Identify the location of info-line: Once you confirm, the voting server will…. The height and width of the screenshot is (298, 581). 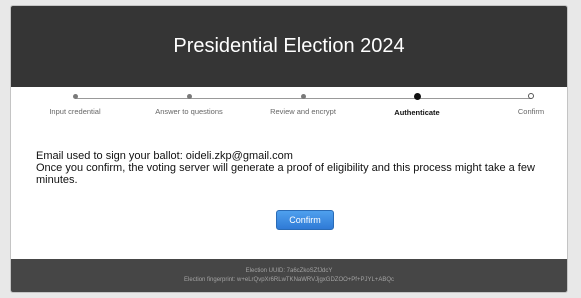
(285, 174).